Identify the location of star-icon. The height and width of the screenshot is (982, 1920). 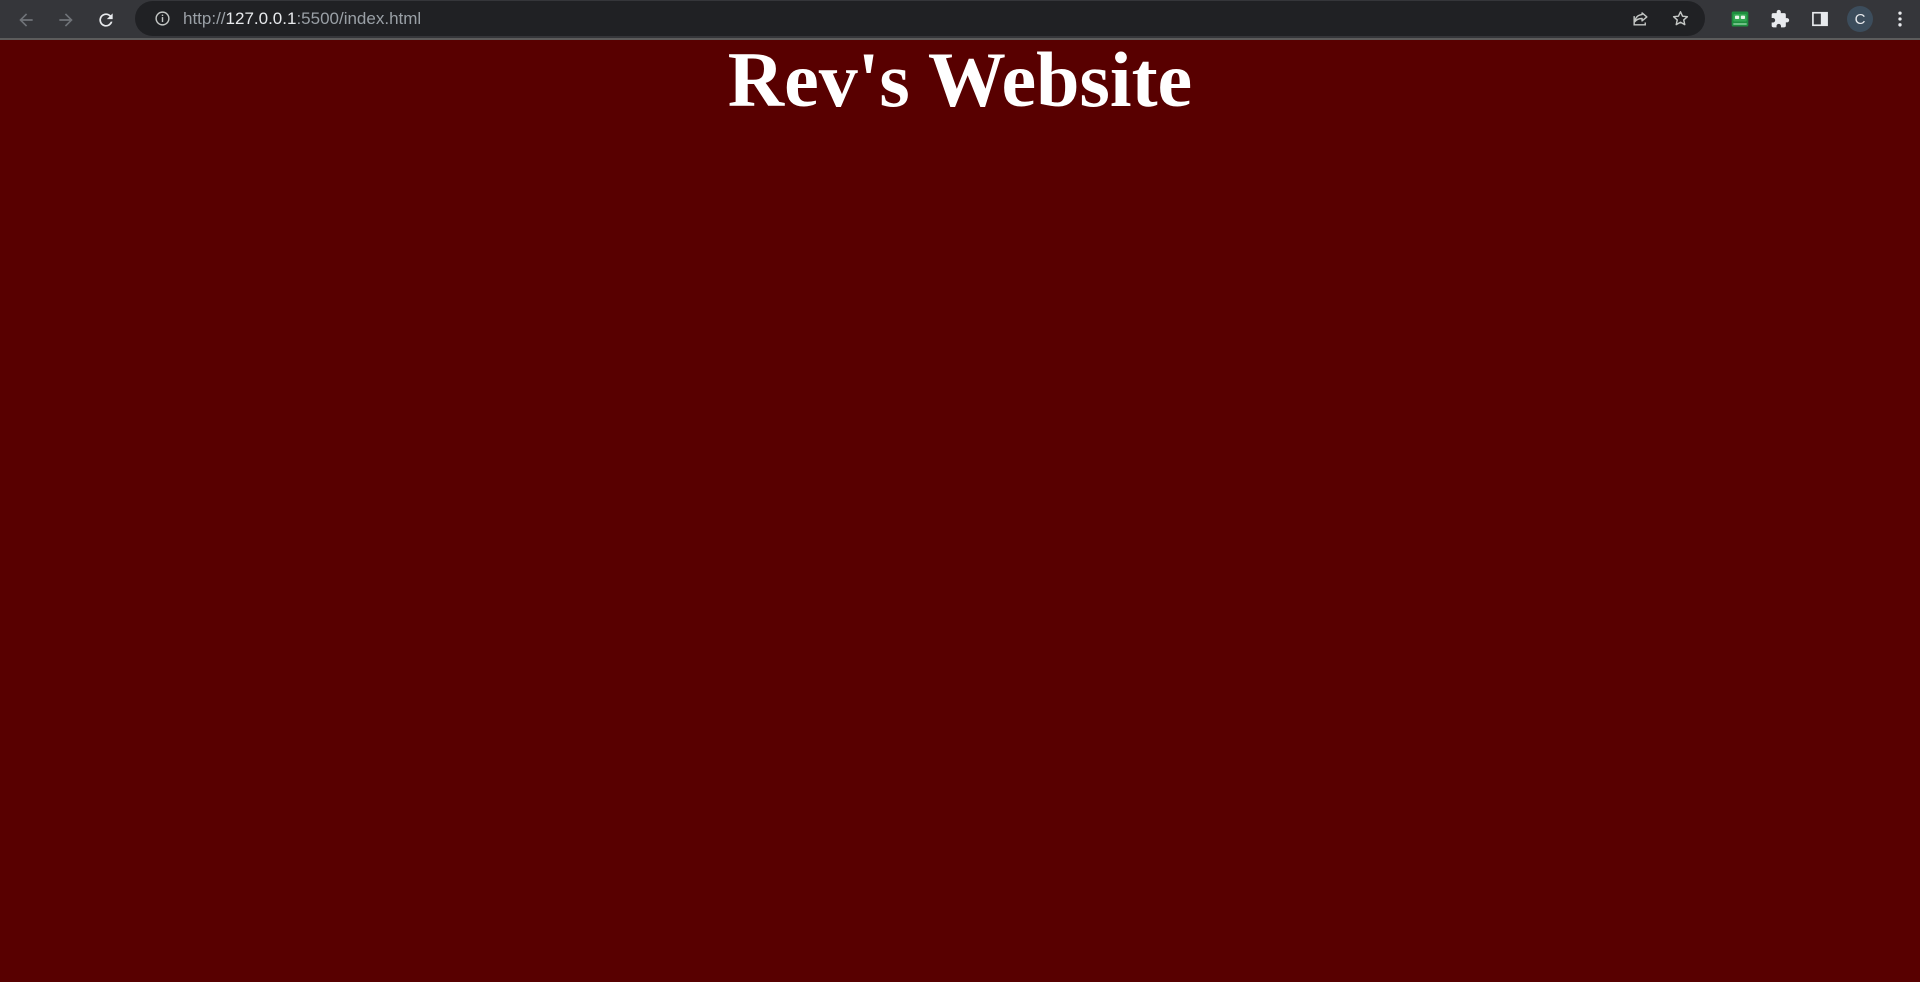
(1680, 18).